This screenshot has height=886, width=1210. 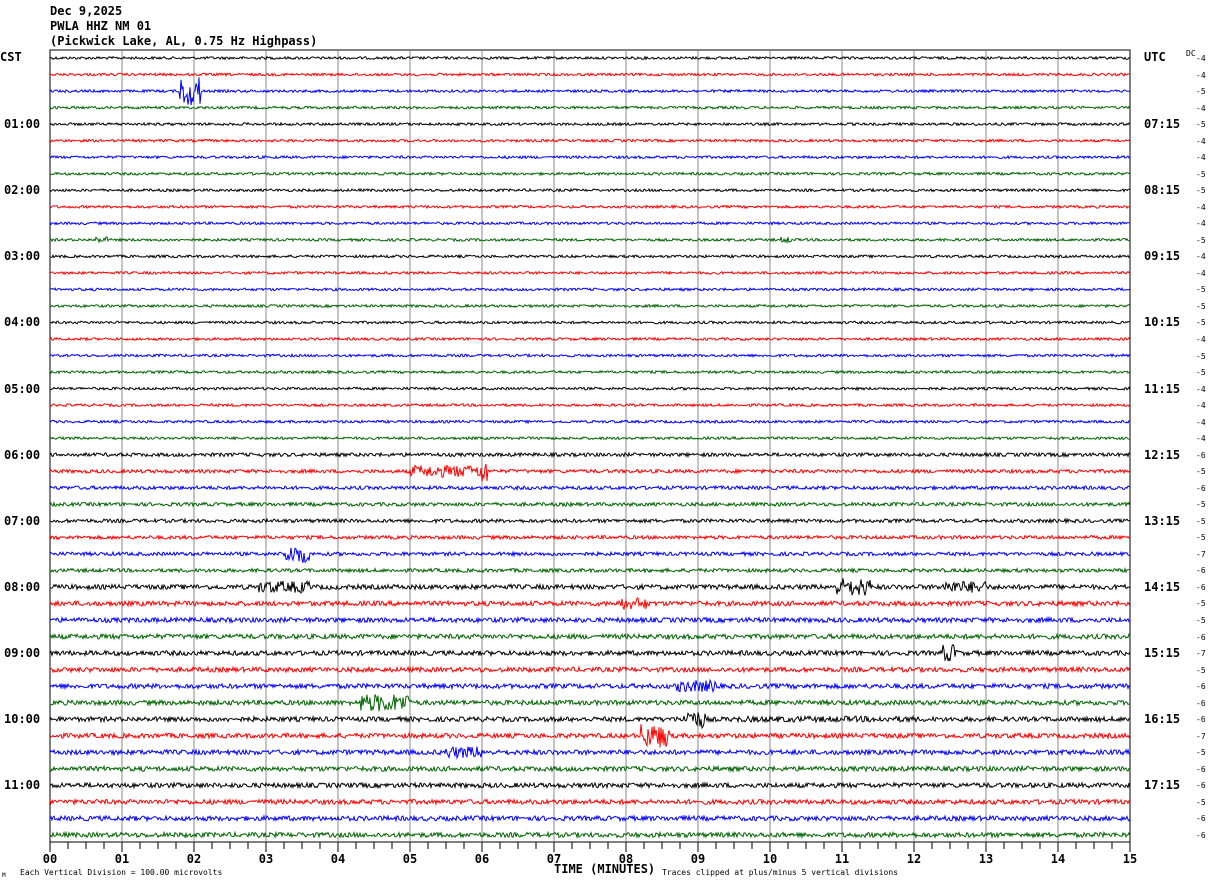 I want to click on x-tick-label: 09, so click(x=698, y=859).